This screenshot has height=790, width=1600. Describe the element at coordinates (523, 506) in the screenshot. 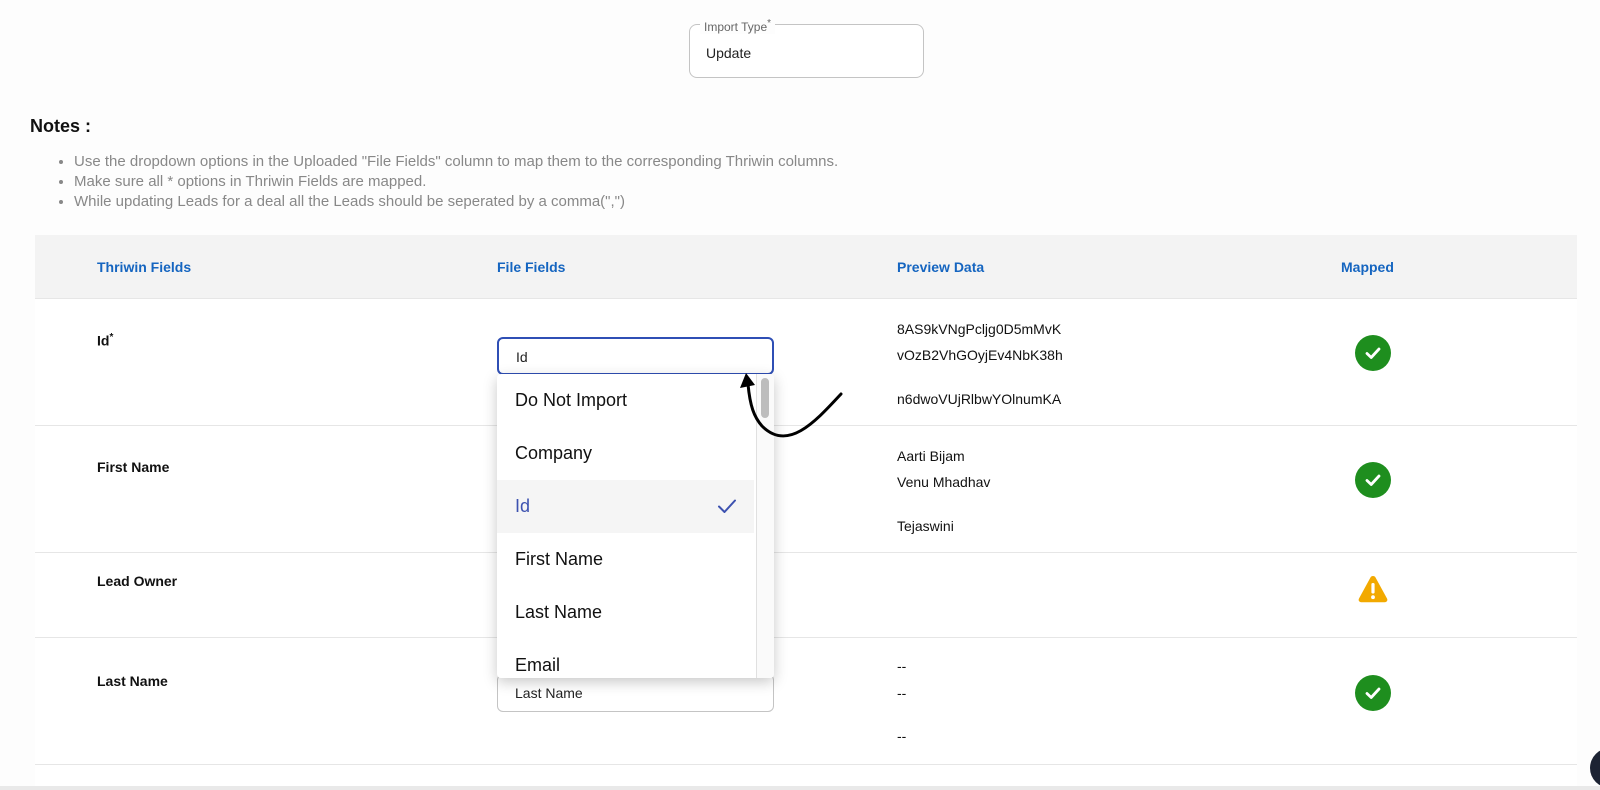

I see `dropdown-option-label: Id` at that location.